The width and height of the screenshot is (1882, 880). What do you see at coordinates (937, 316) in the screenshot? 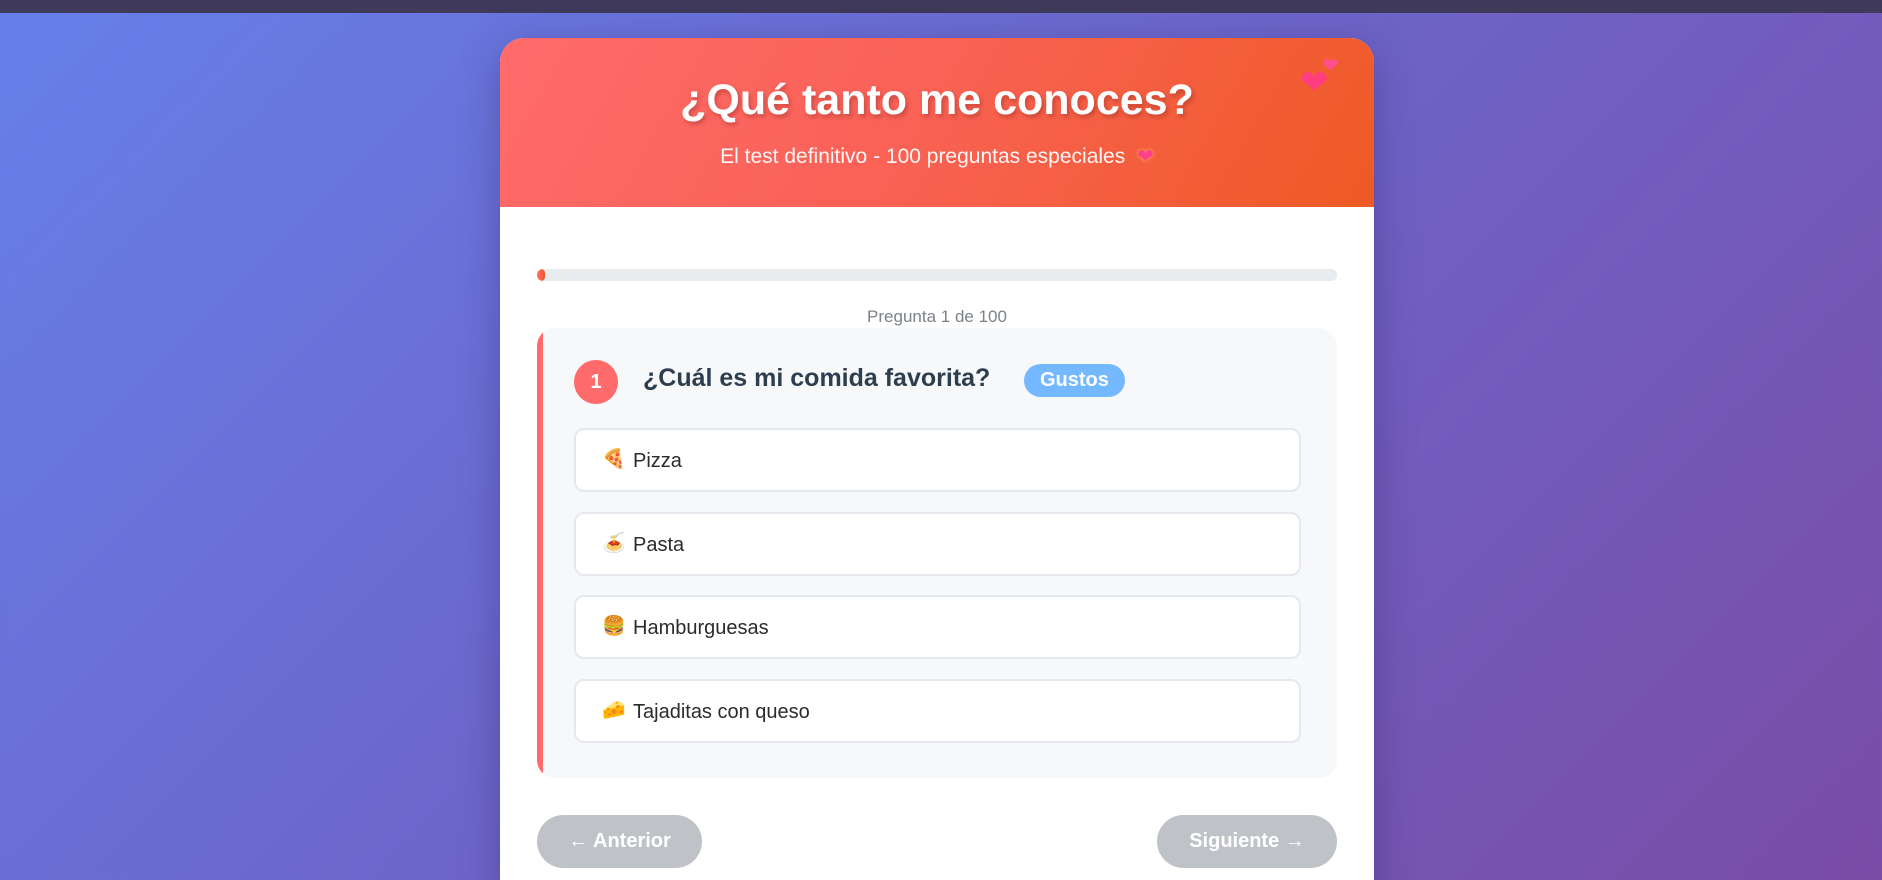
I see `progress-text: Pregunta 1 de 100` at bounding box center [937, 316].